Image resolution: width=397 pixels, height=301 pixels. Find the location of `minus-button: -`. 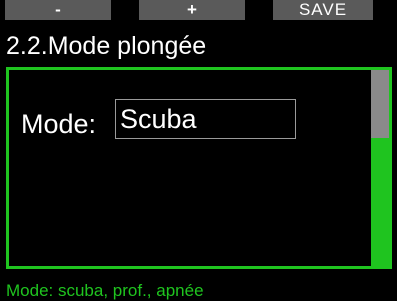

minus-button: - is located at coordinates (58, 10).